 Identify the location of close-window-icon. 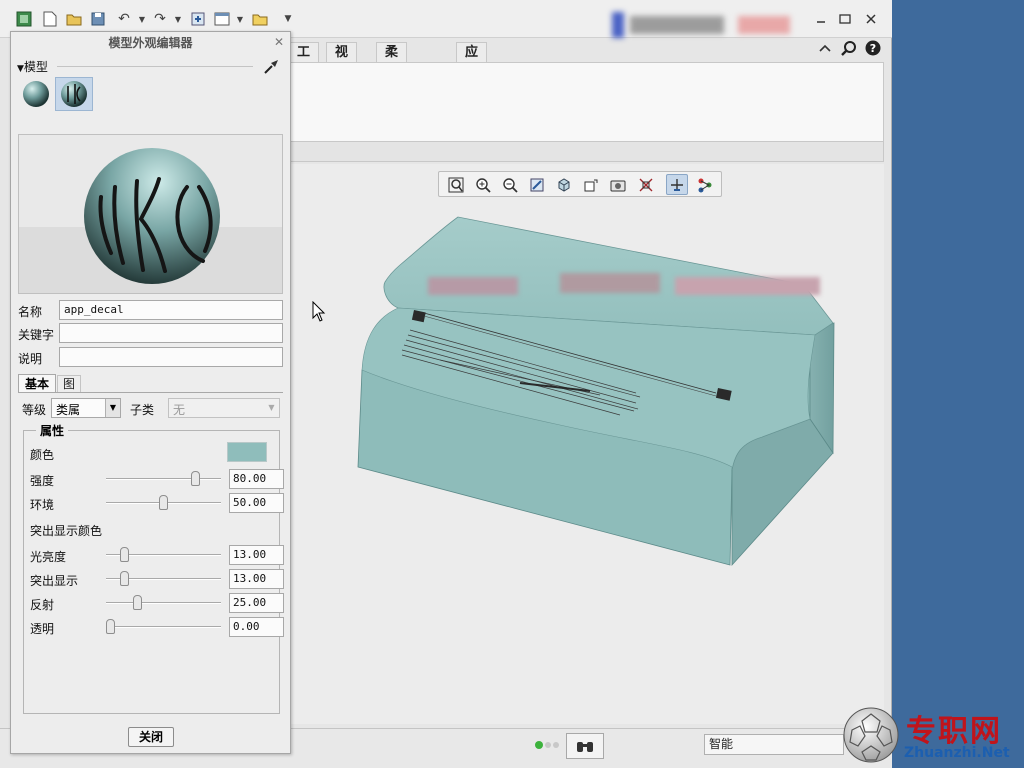
(871, 19).